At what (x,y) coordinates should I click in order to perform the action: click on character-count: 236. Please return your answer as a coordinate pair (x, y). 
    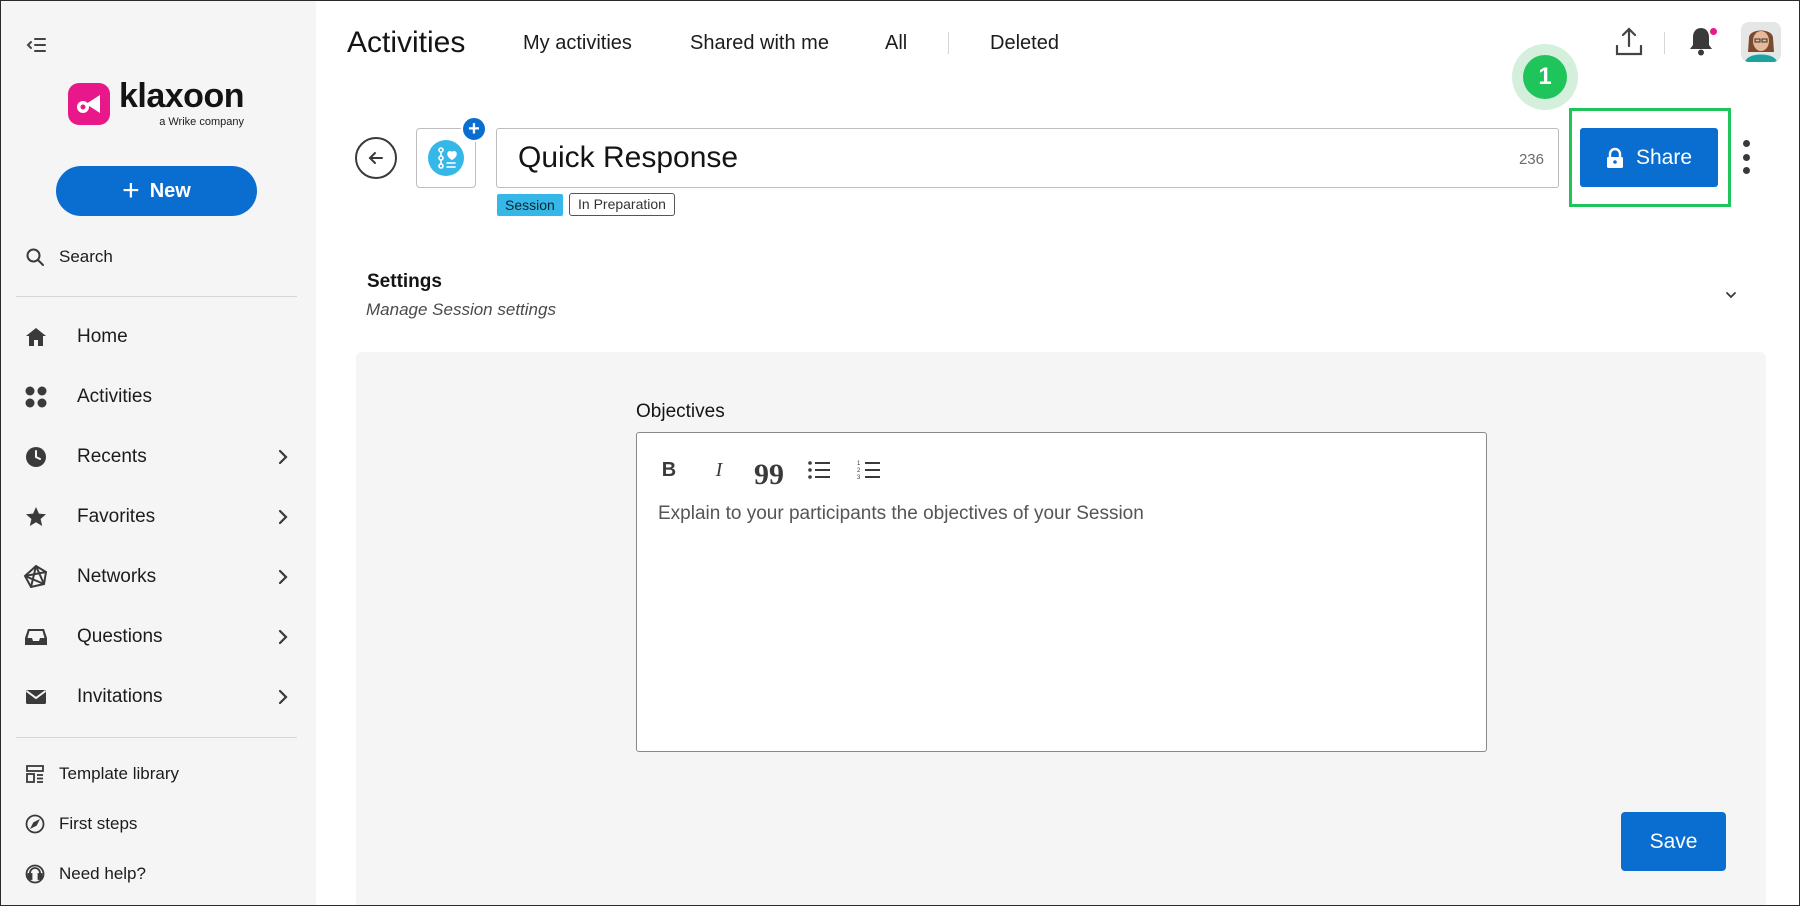
    Looking at the image, I should click on (1531, 159).